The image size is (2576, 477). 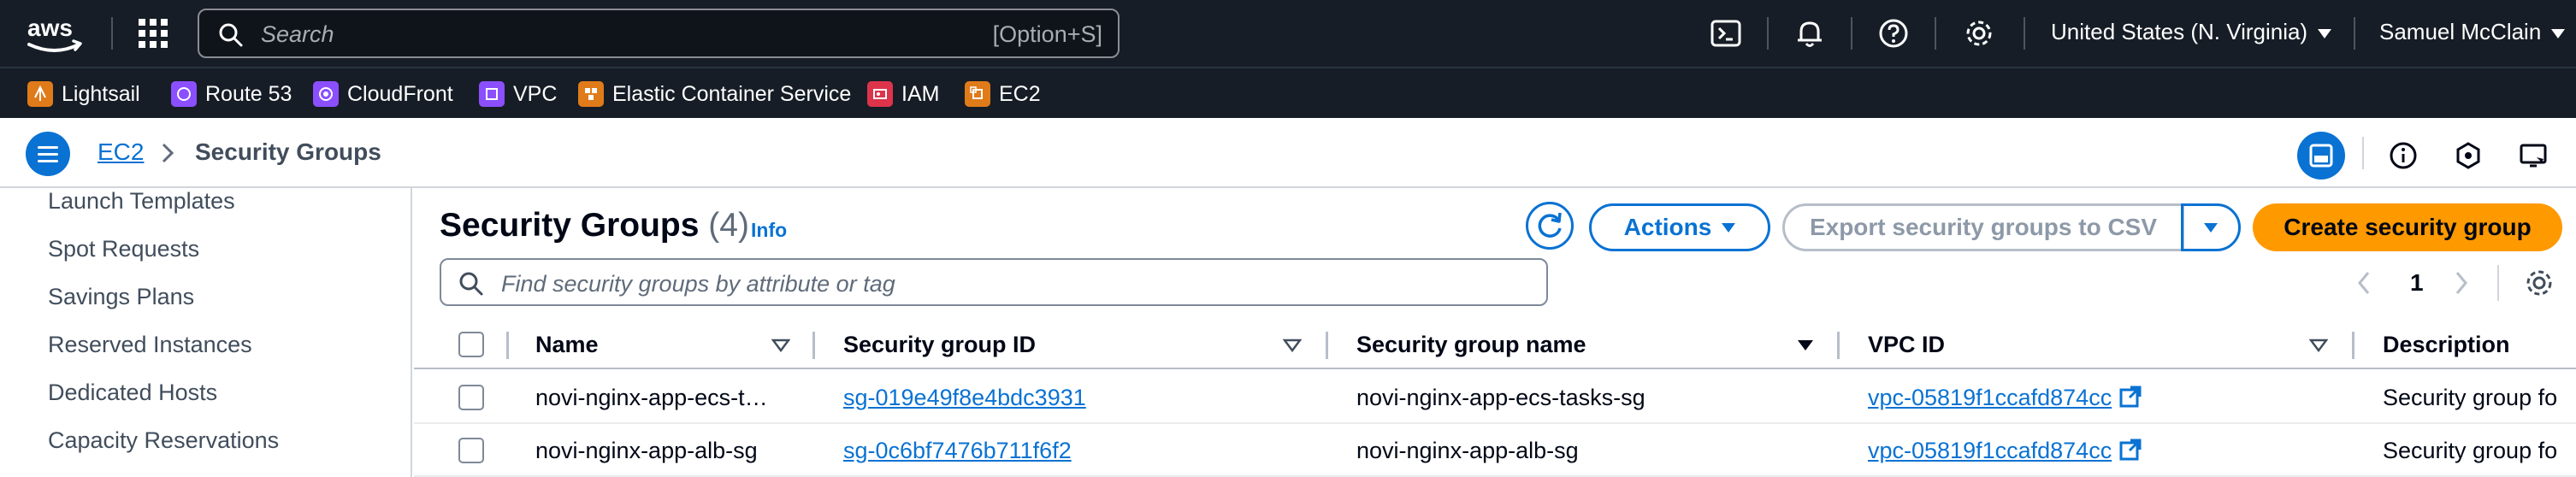 I want to click on select-all-checkbox, so click(x=471, y=344).